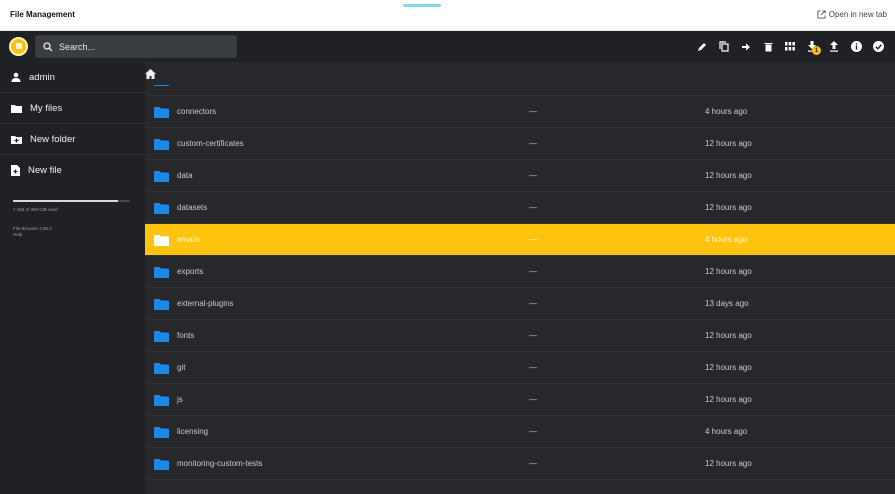 The image size is (895, 494). What do you see at coordinates (422, 5) in the screenshot?
I see `drag-handle` at bounding box center [422, 5].